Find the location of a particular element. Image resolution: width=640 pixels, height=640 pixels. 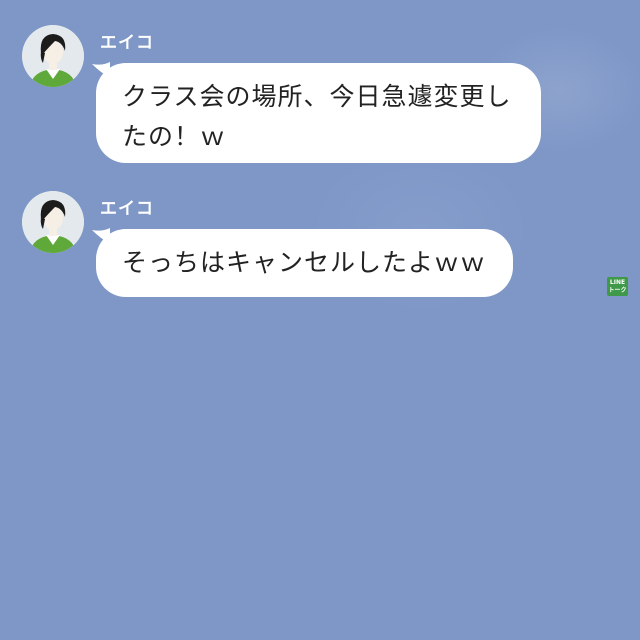

message-bubble: クラス会の場所、今日急遽変更し たの！ｗ is located at coordinates (318, 113).